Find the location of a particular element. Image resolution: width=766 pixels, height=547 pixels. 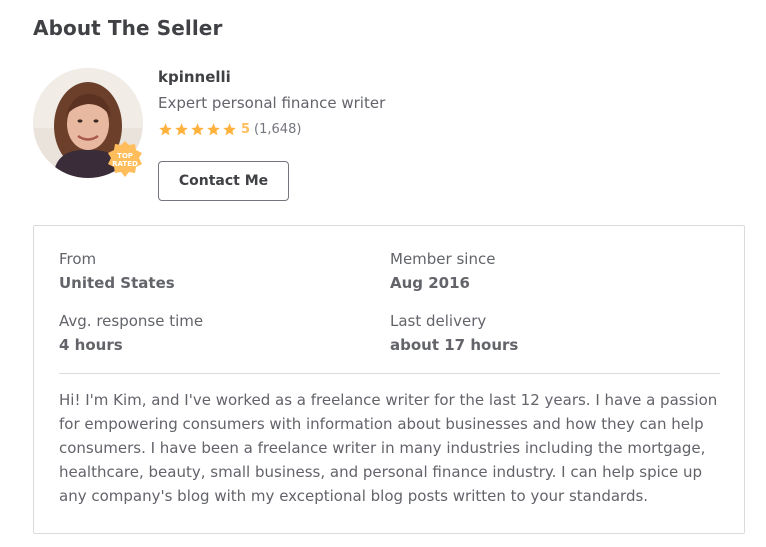

stat-label: Last delivery is located at coordinates (438, 321).